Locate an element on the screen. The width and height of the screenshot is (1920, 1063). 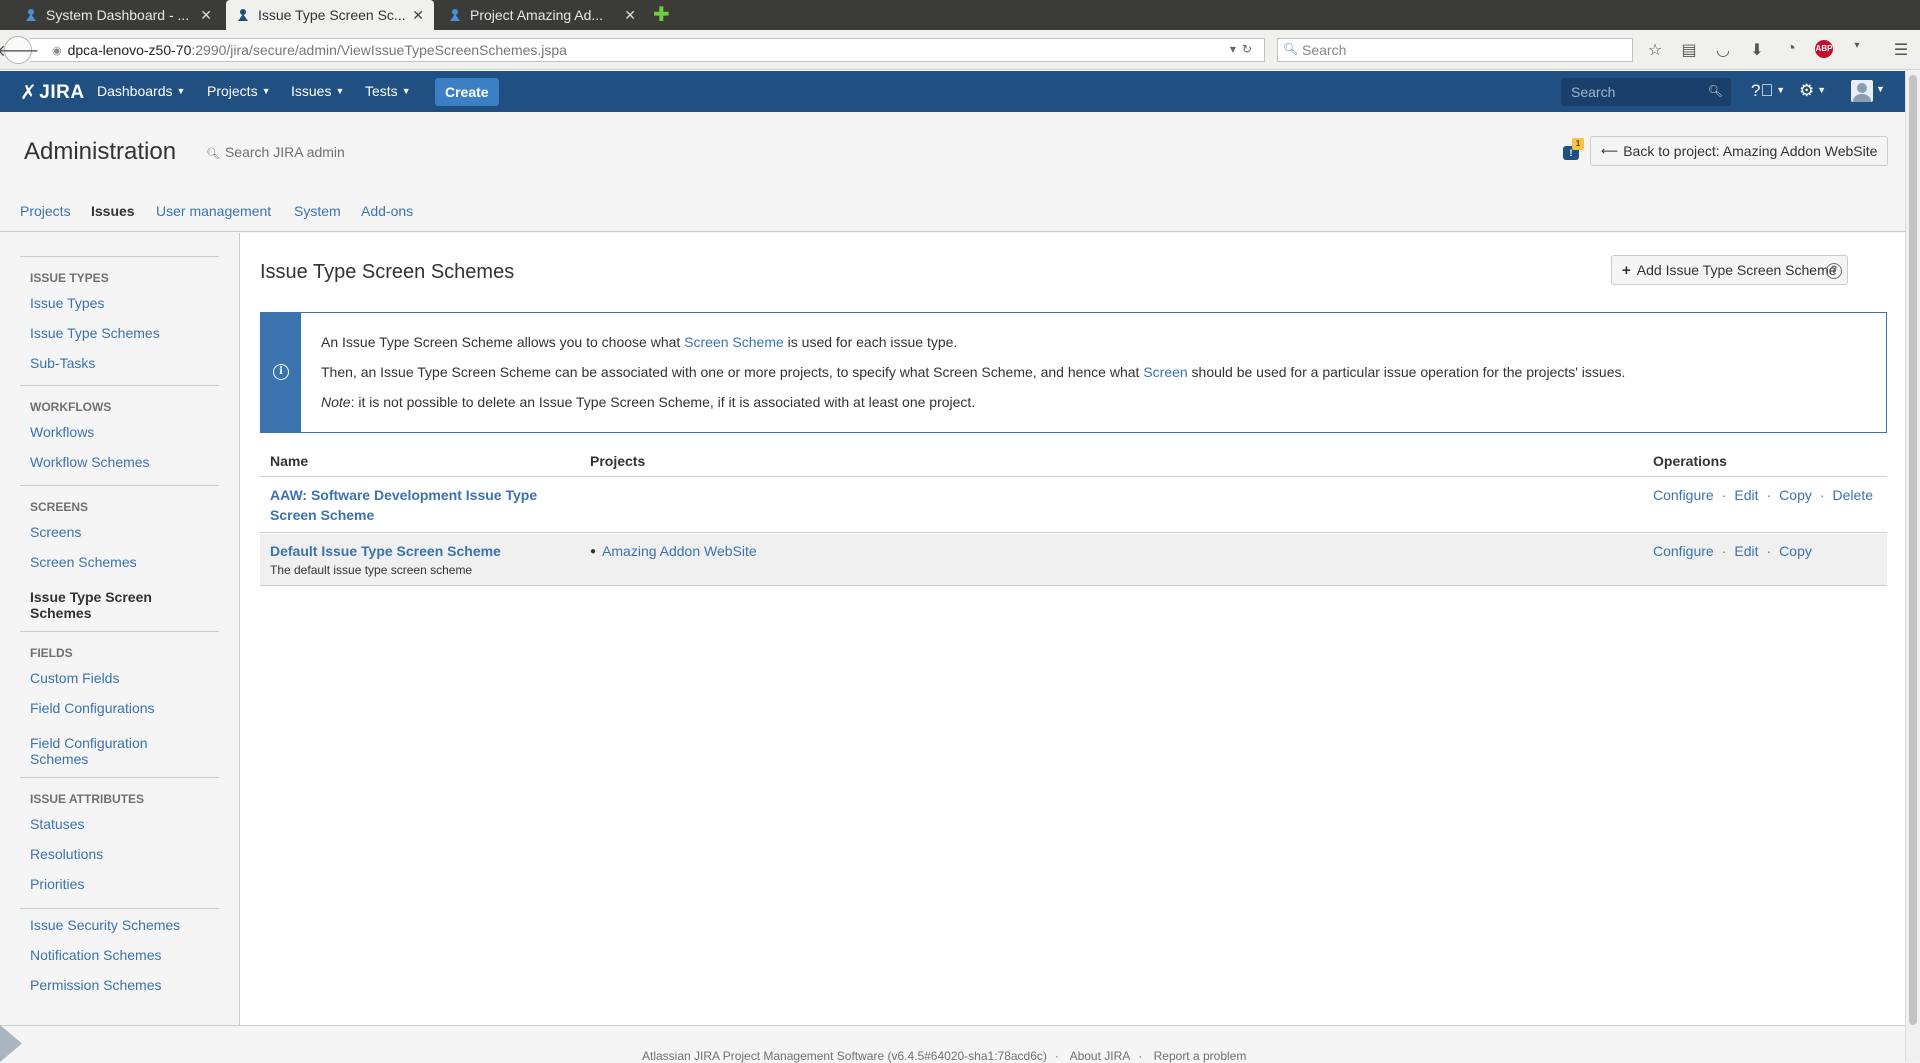
jira-search-input: Search 🔍︎ is located at coordinates (1646, 92).